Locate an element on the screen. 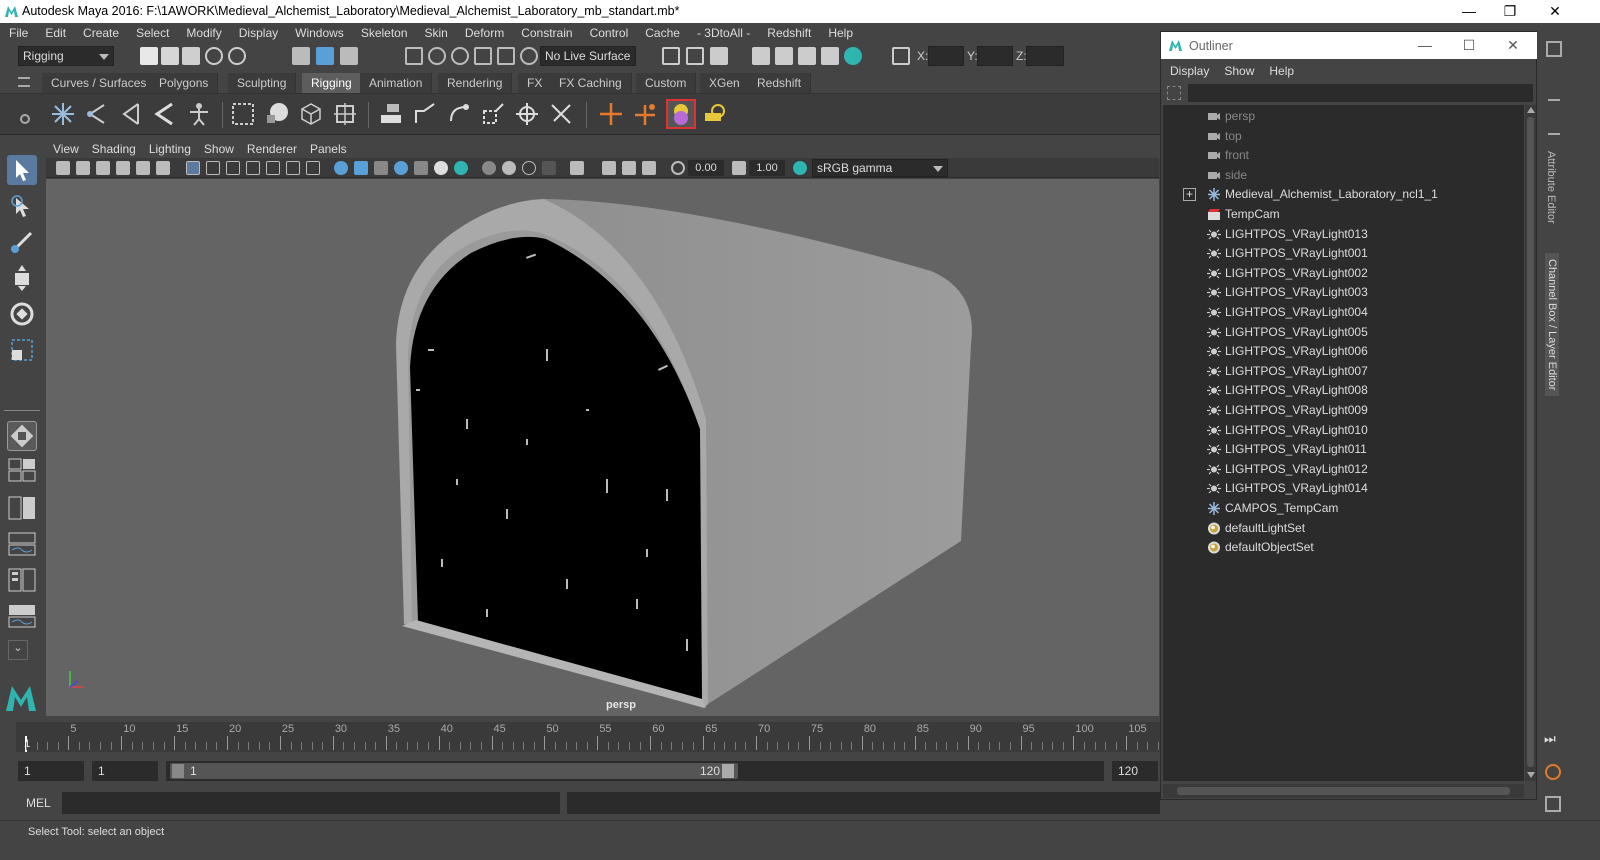 The height and width of the screenshot is (860, 1600). outliner-menu-help: Help is located at coordinates (1280, 71).